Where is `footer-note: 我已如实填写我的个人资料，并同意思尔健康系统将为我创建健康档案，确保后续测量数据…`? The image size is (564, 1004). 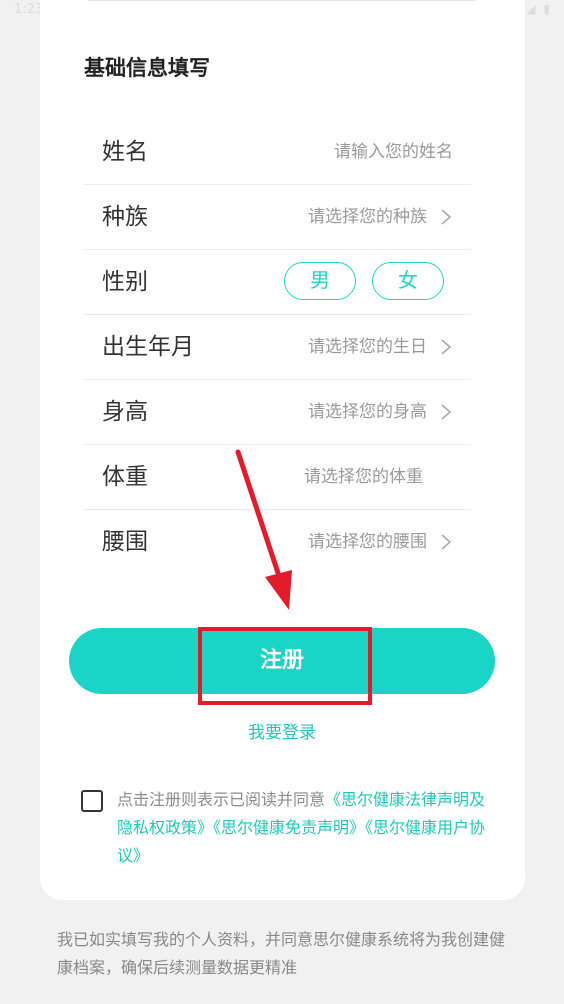
footer-note: 我已如实填写我的个人资料，并同意思尔健康系统将为我创建健康档案，确保后续测量数据… is located at coordinates (281, 953).